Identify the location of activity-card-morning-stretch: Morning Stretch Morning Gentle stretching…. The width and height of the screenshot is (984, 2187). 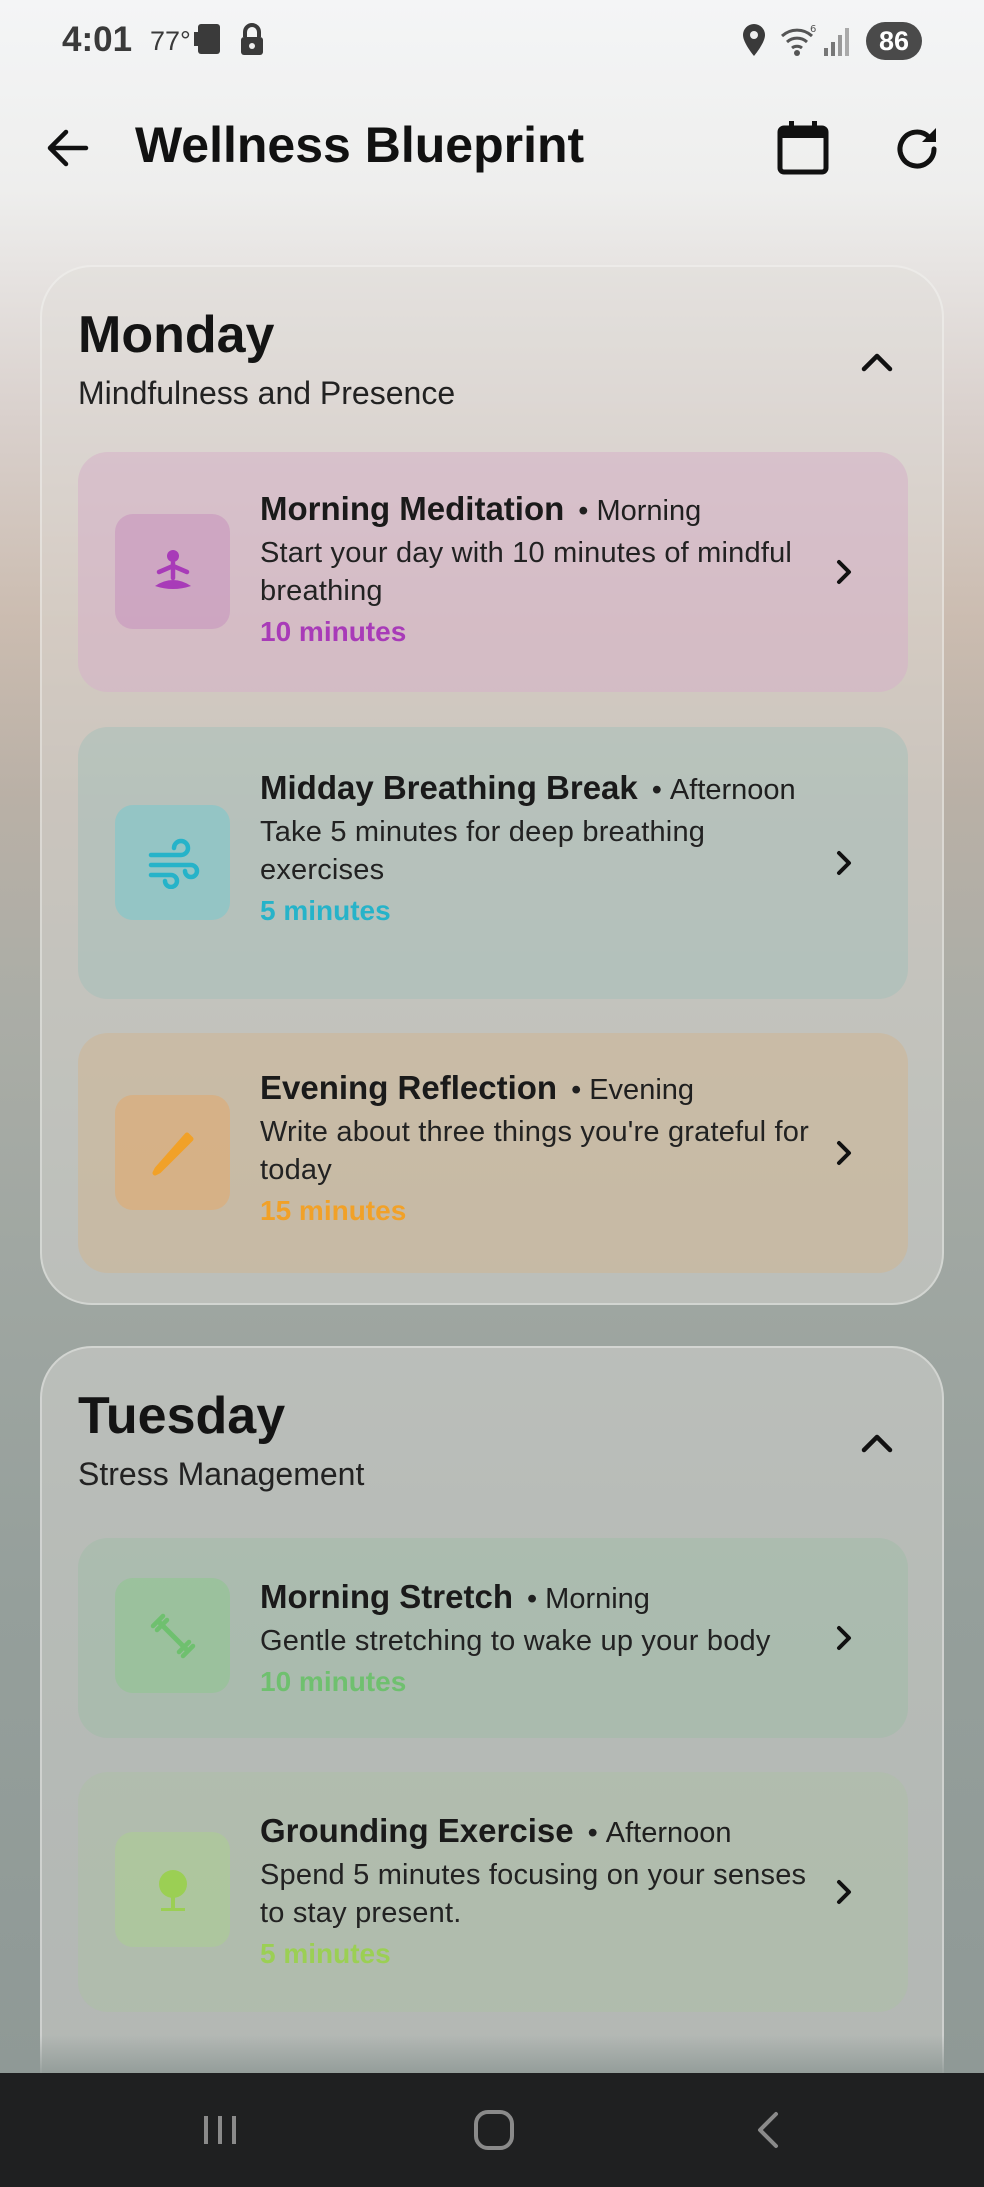
(493, 1638).